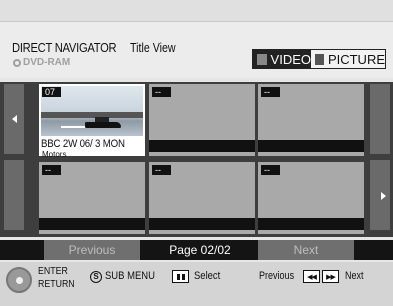 The image size is (393, 306). What do you see at coordinates (180, 276) in the screenshot?
I see `pause-icon` at bounding box center [180, 276].